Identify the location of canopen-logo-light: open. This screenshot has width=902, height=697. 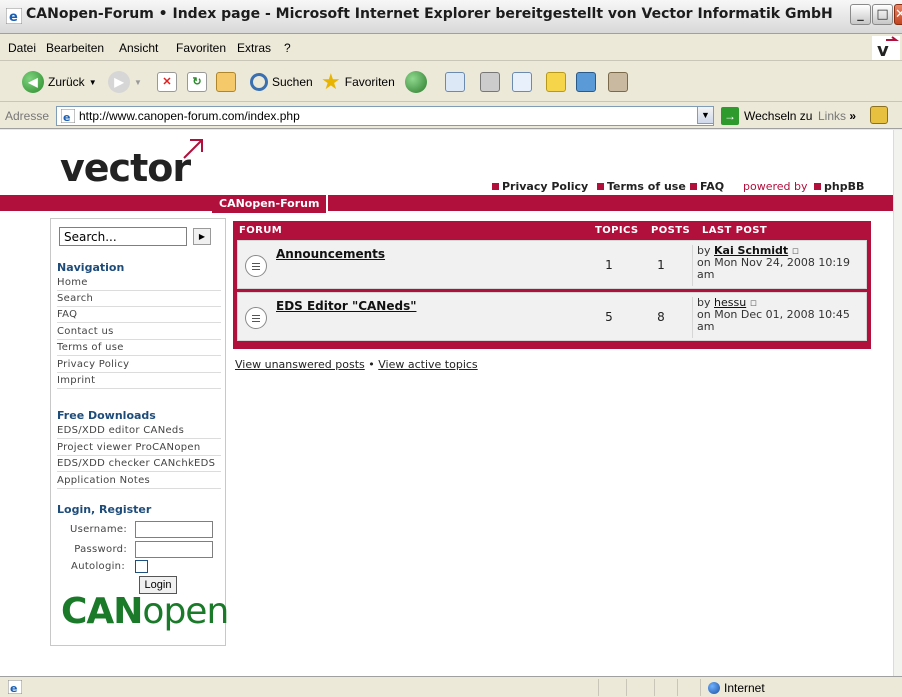
(185, 611).